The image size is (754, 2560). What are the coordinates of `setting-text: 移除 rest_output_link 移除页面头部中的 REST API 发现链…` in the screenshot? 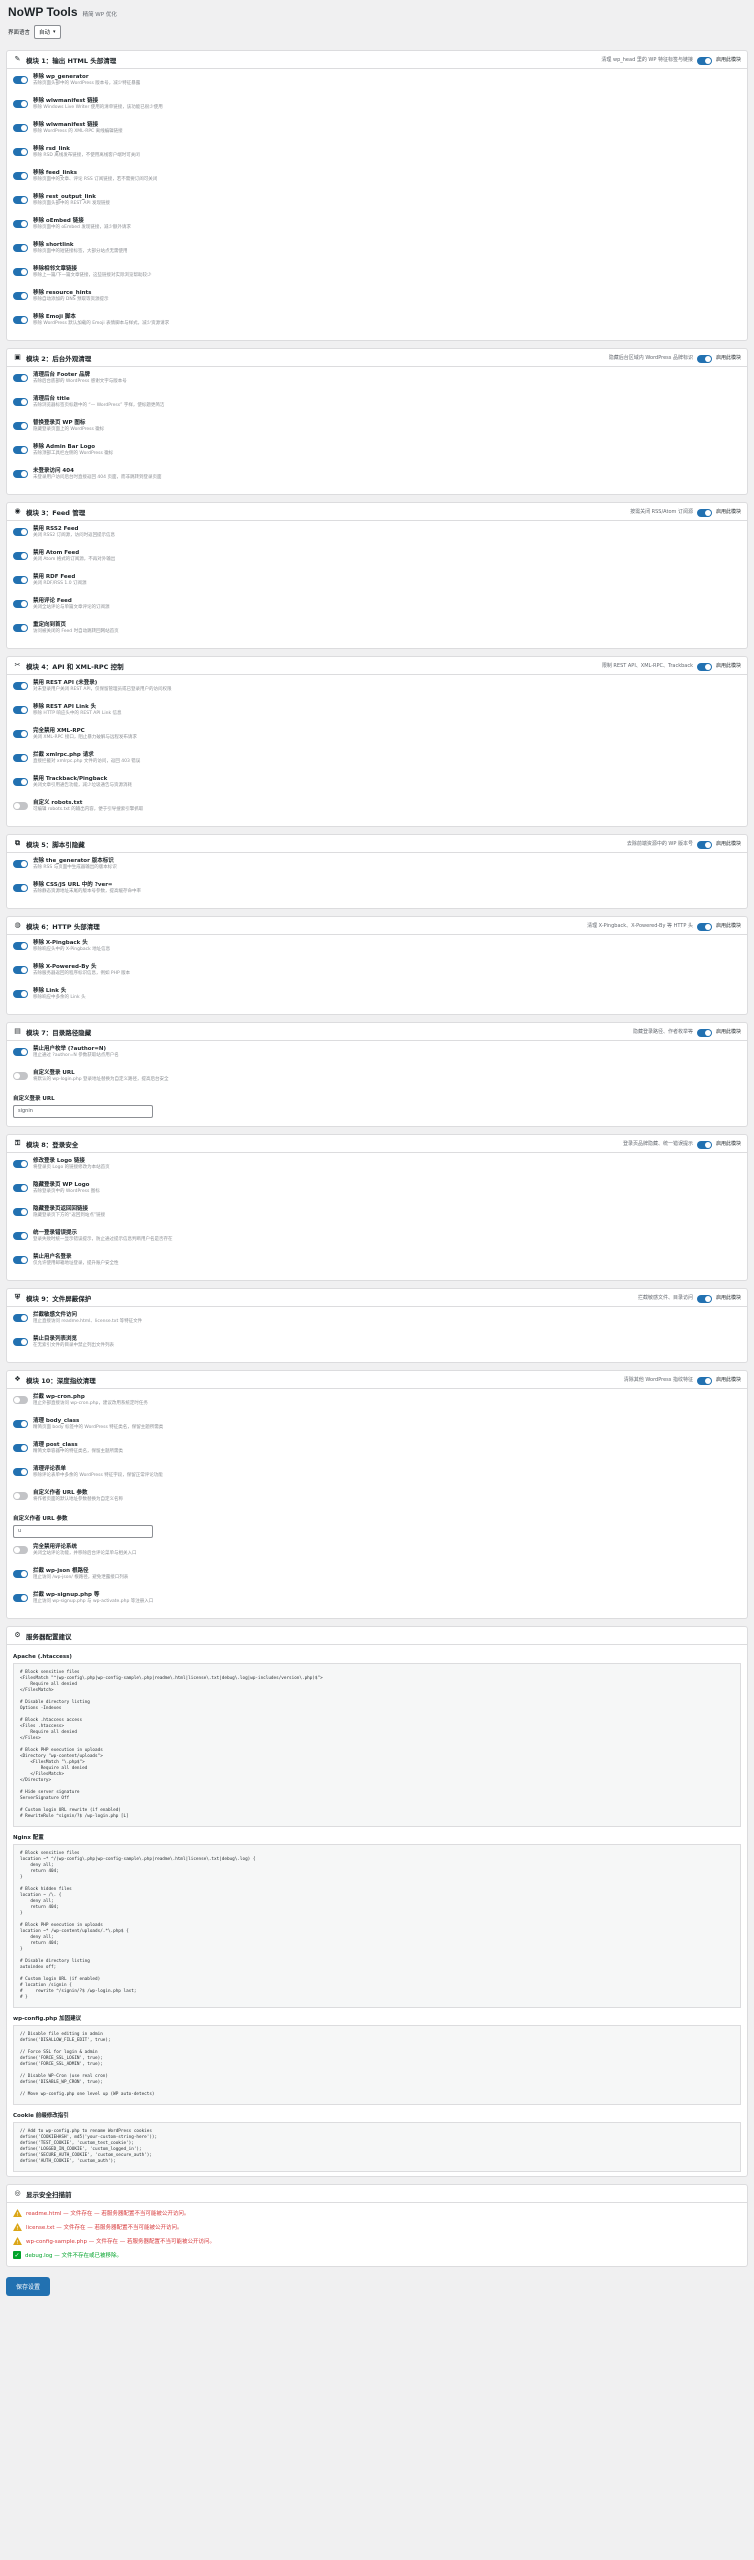 It's located at (71, 200).